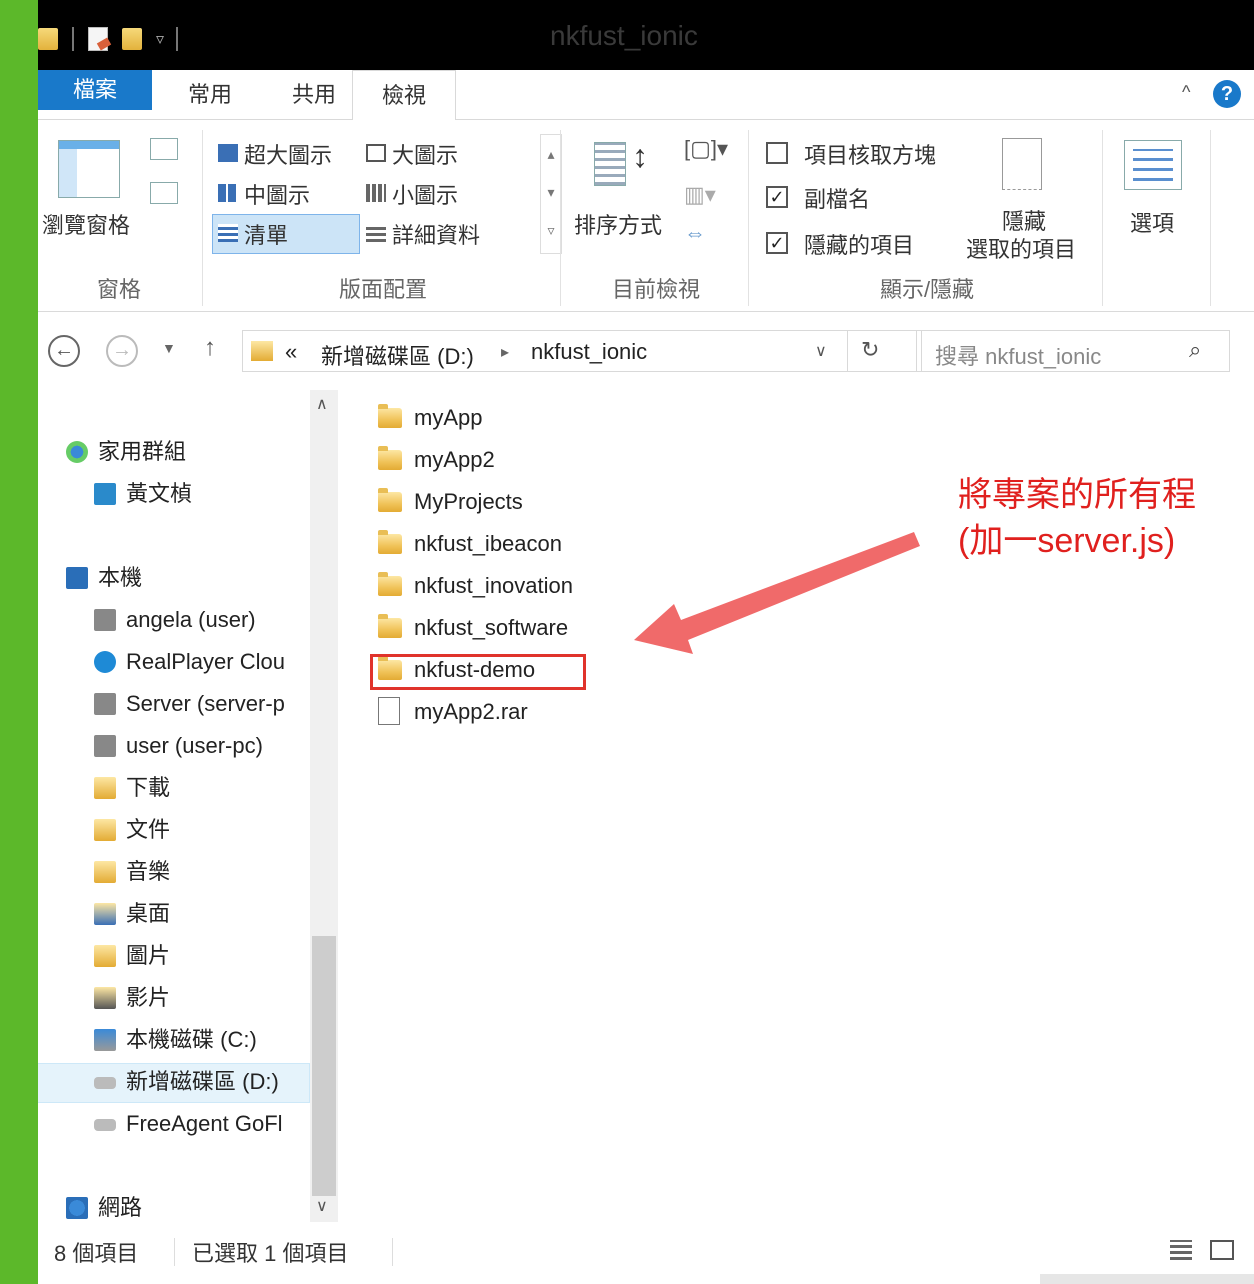 This screenshot has width=1254, height=1284. Describe the element at coordinates (164, 193) in the screenshot. I see `details-pane-icon` at that location.